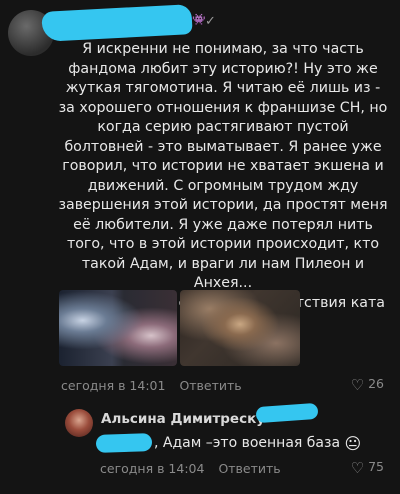 The width and height of the screenshot is (400, 494). Describe the element at coordinates (199, 19) in the screenshot. I see `sticker-icon: 👾` at that location.